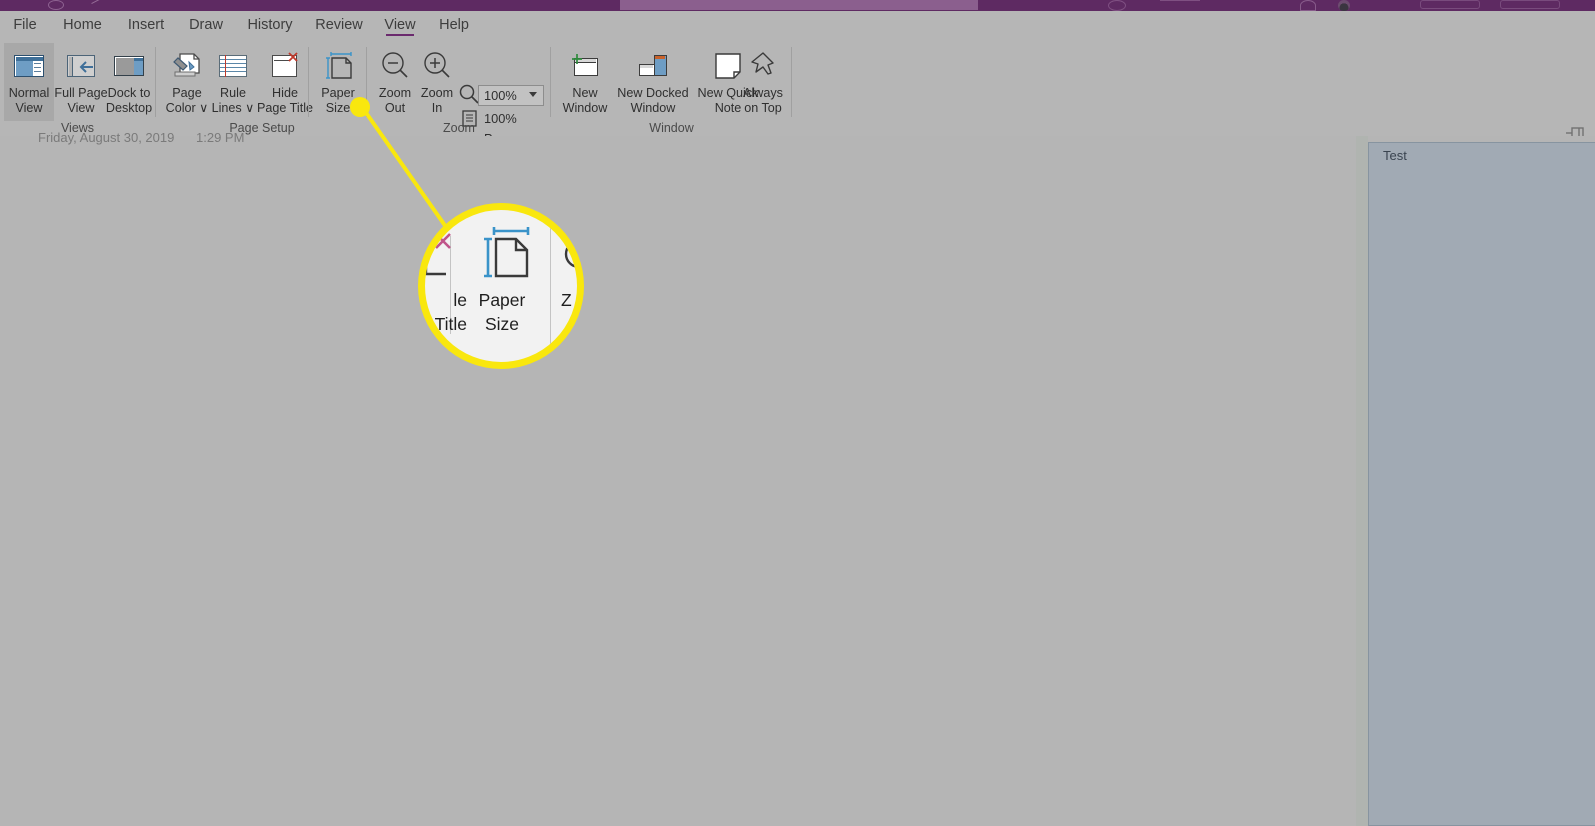 The height and width of the screenshot is (826, 1595). I want to click on tab-file: File, so click(25, 25).